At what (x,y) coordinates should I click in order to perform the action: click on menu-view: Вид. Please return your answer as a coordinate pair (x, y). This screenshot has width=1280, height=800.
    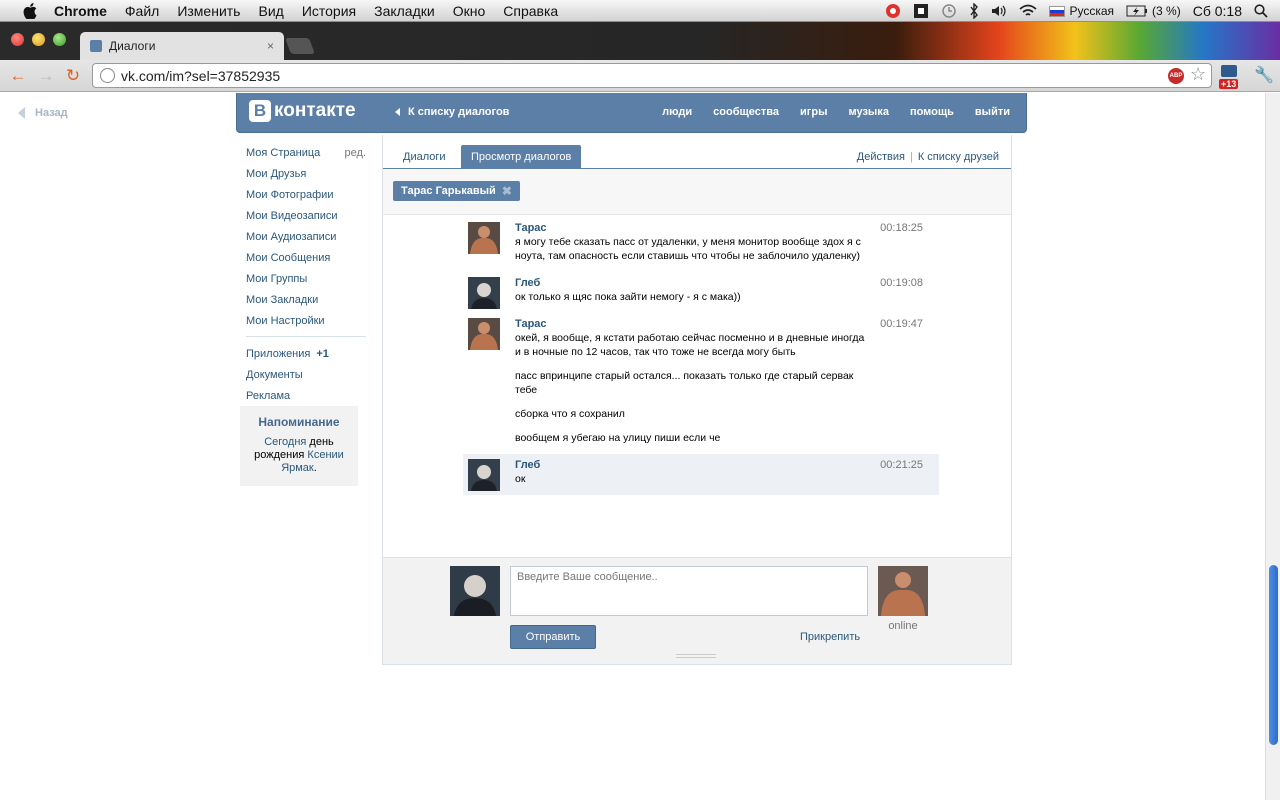
    Looking at the image, I should click on (270, 11).